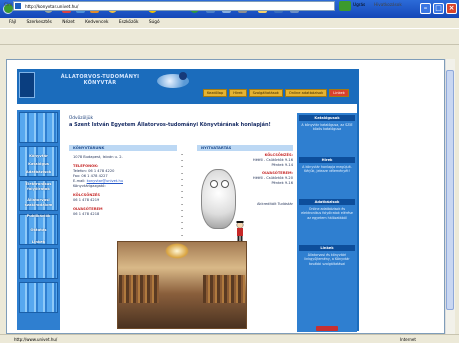 The height and width of the screenshot is (343, 459). What do you see at coordinates (79, 181) in the screenshot?
I see `email-label: E-mail:` at bounding box center [79, 181].